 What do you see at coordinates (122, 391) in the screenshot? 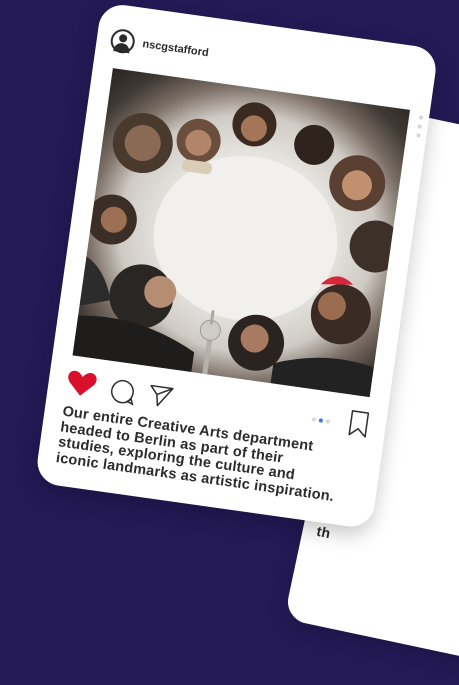
I see `comment-icon` at bounding box center [122, 391].